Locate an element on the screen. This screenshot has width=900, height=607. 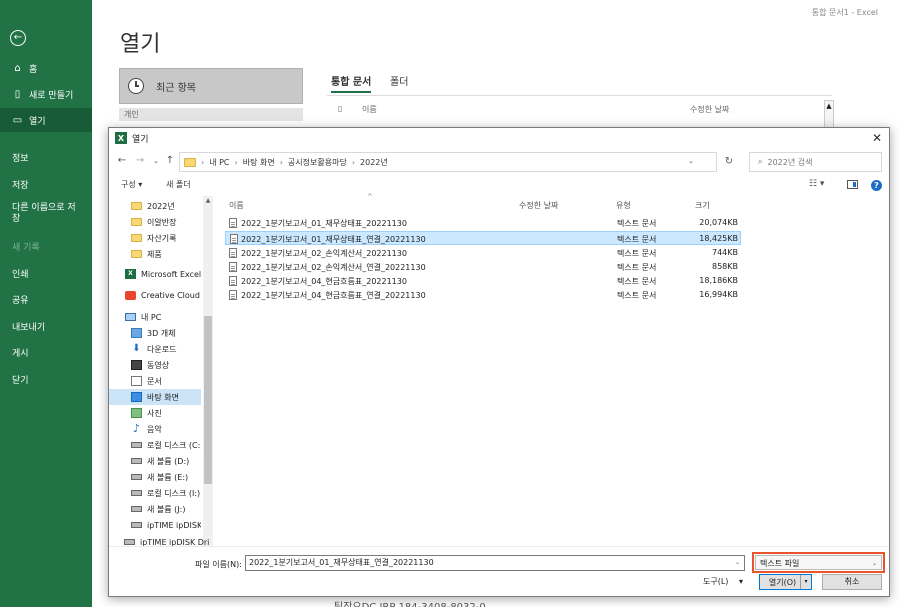
nav-item: 3D 개체 is located at coordinates (155, 333).